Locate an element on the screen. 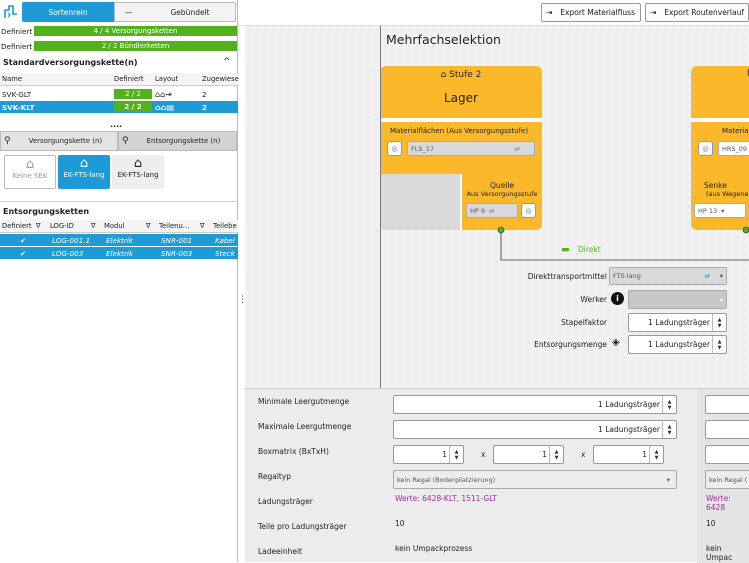 This screenshot has width=749, height=563. sek-label: Keine SEK is located at coordinates (30, 176).